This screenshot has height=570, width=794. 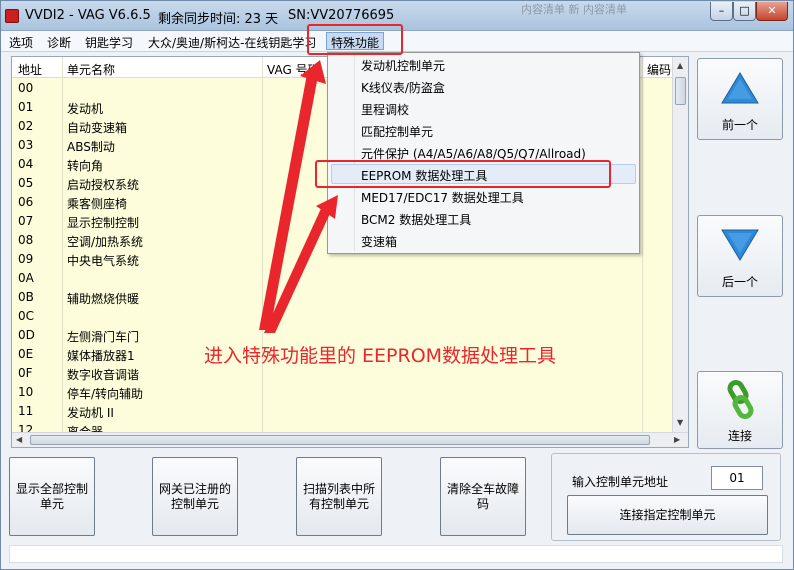 What do you see at coordinates (680, 423) in the screenshot?
I see `scroll-down-icon: ▼` at bounding box center [680, 423].